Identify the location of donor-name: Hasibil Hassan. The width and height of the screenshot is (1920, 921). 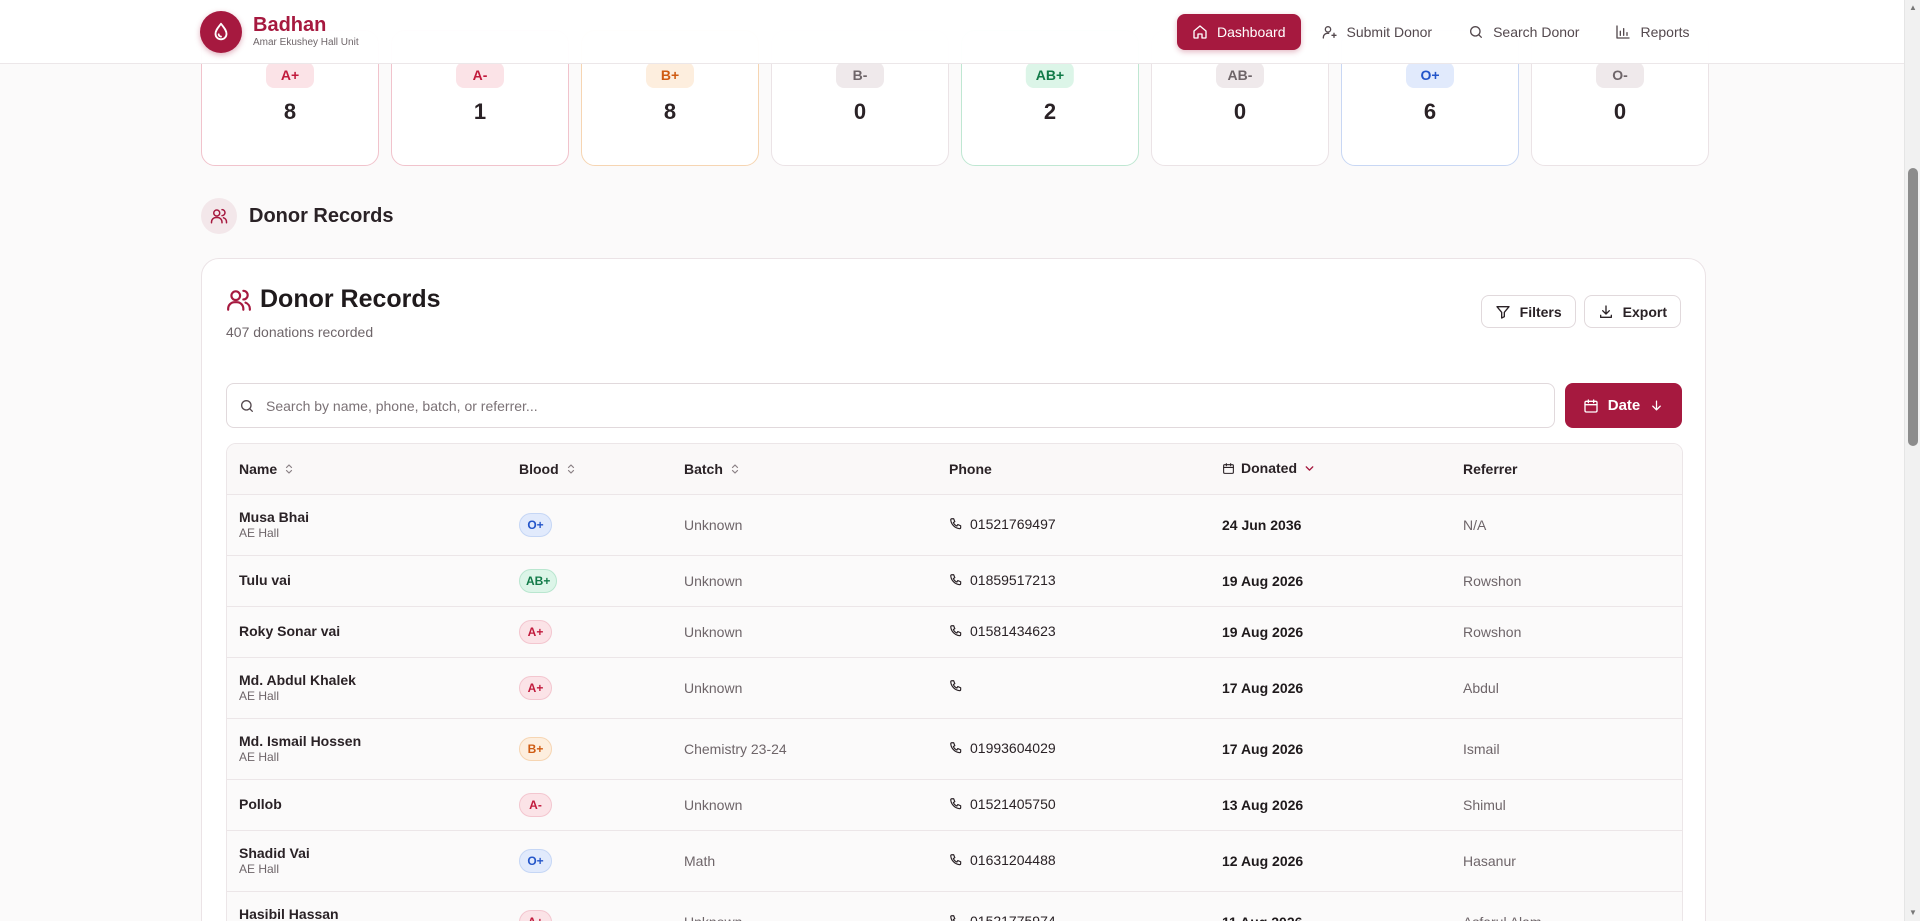
(373, 913).